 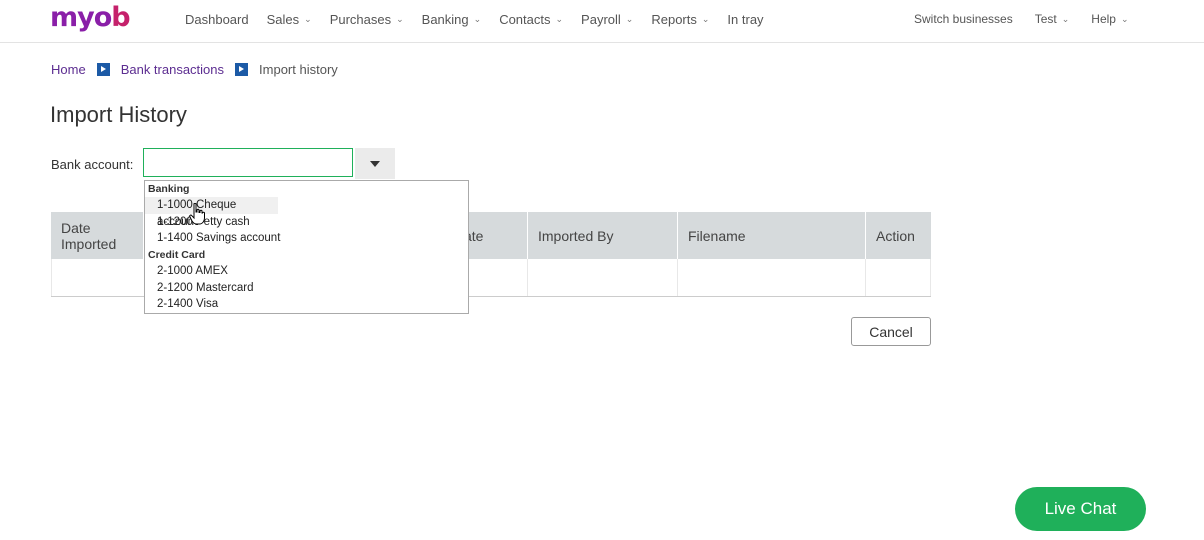 What do you see at coordinates (306, 271) in the screenshot?
I see `option-amex: 2-1000 AMEX` at bounding box center [306, 271].